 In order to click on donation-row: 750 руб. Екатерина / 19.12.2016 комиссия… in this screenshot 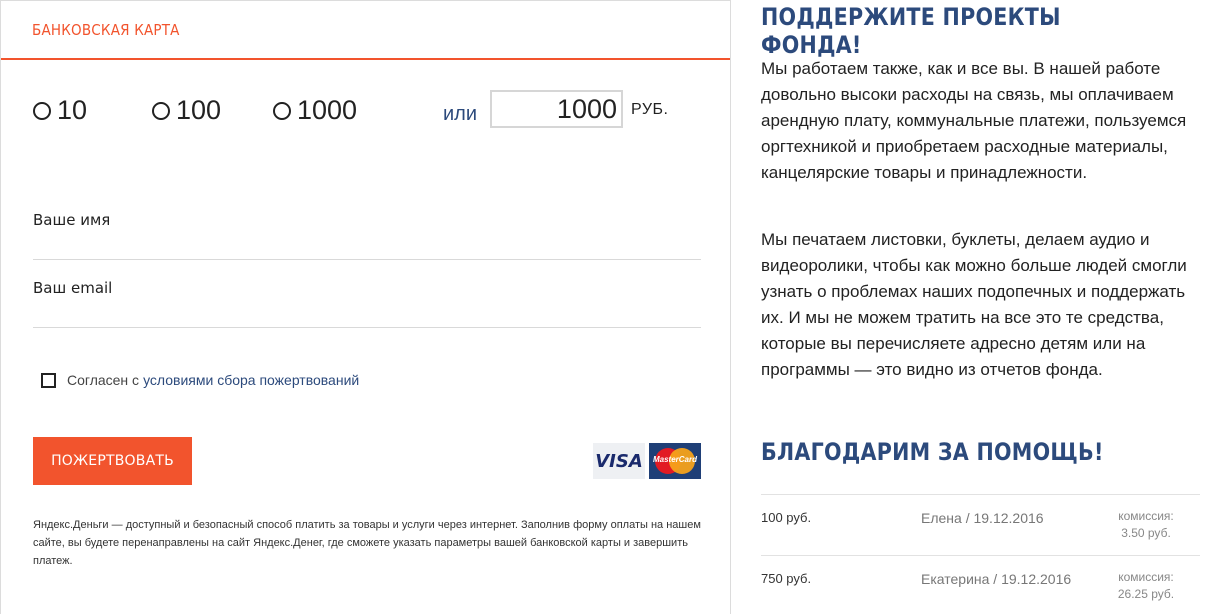, I will do `click(980, 584)`.